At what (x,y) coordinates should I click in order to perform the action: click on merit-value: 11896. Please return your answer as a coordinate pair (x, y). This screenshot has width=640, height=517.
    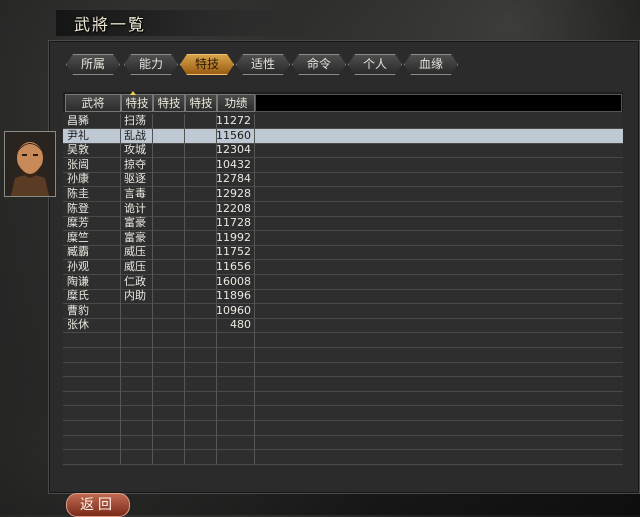
    Looking at the image, I should click on (233, 296).